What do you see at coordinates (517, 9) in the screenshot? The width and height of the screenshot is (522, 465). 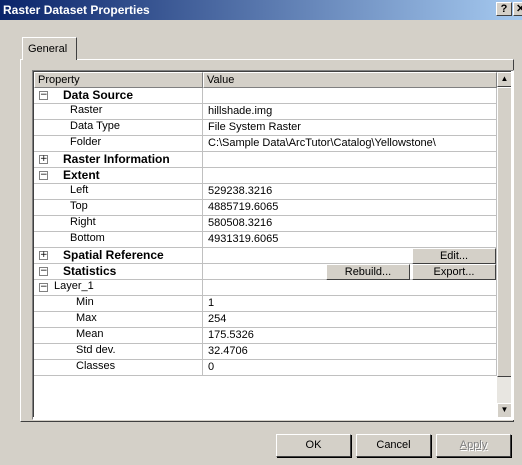 I see `close-button: ✕` at bounding box center [517, 9].